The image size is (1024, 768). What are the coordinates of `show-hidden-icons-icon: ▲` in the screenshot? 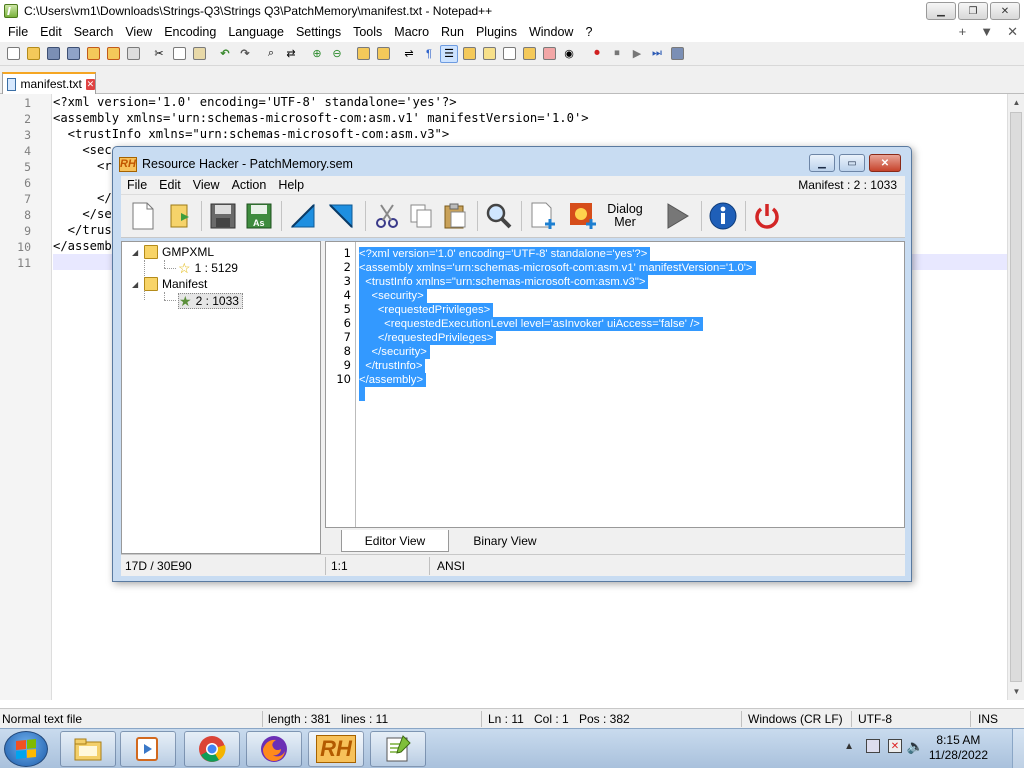 It's located at (849, 746).